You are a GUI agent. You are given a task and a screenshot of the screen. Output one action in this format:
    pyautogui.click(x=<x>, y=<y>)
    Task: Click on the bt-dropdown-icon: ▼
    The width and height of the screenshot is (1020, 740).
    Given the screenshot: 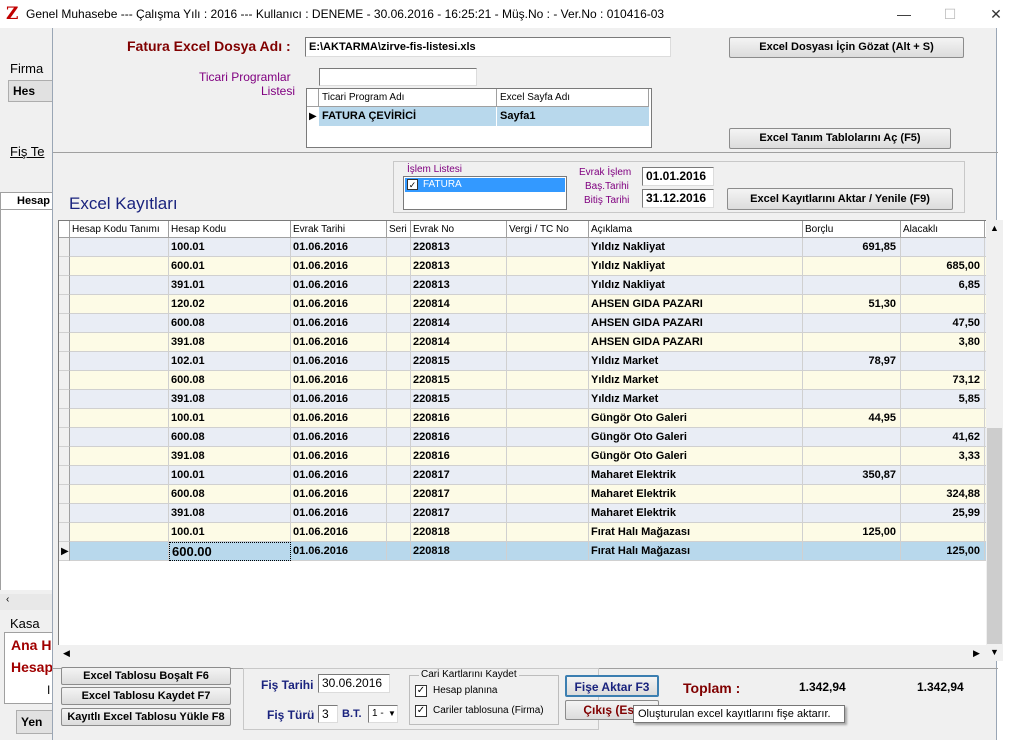 What is the action you would take?
    pyautogui.click(x=392, y=713)
    